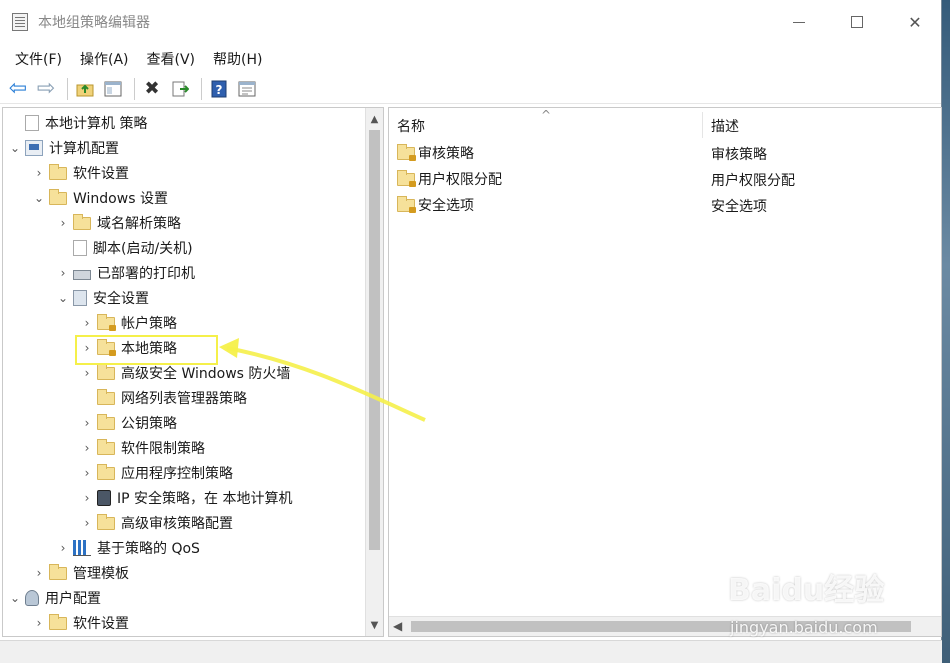 This screenshot has width=950, height=663. Describe the element at coordinates (183, 347) in the screenshot. I see `tree-item-local-policies: › 本地策略` at that location.